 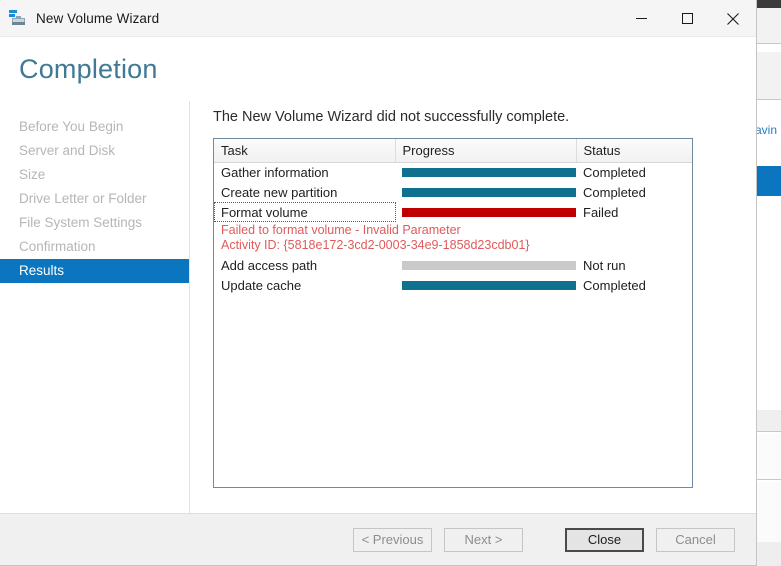 I want to click on table-row-selected: Format volume Failed, so click(x=453, y=212).